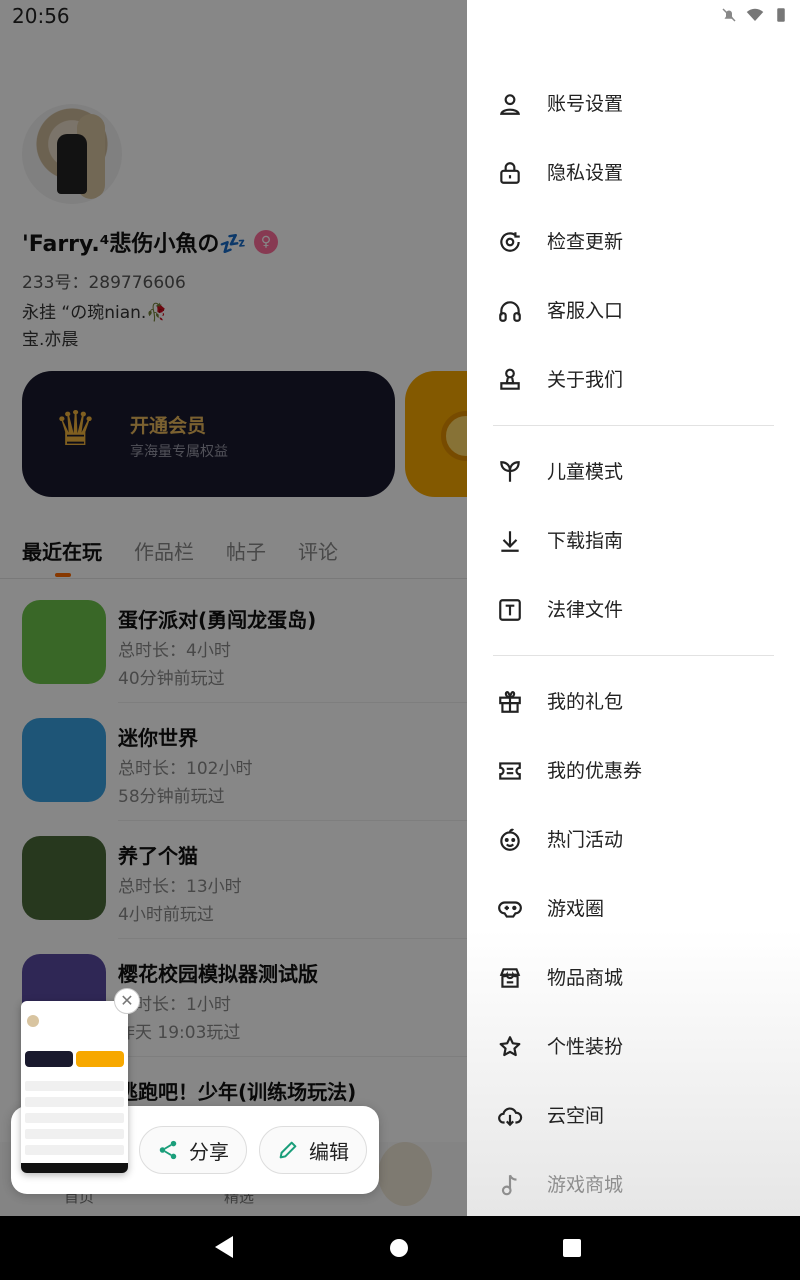 The image size is (800, 1280). I want to click on menu-item-about-us: 关于我们, so click(633, 379).